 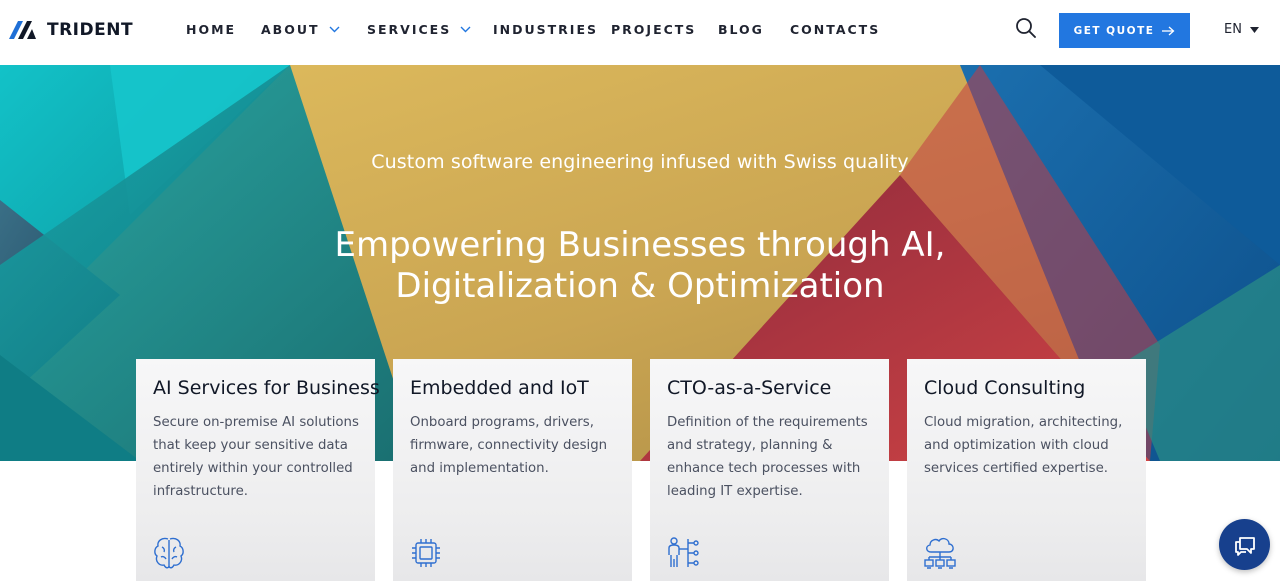 I want to click on nav-projects-label: PROJECTS, so click(x=654, y=29).